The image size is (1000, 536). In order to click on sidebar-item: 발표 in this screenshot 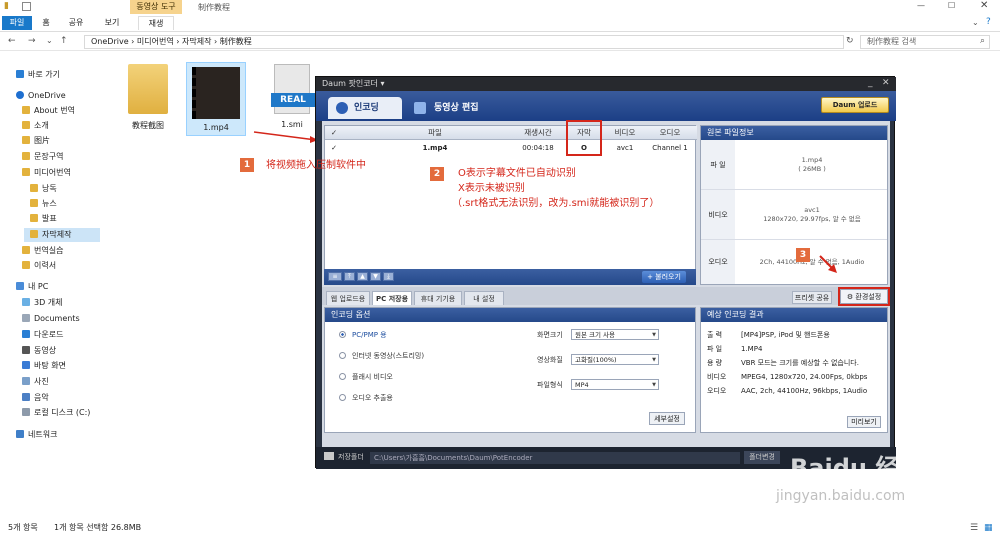, I will do `click(85, 219)`.